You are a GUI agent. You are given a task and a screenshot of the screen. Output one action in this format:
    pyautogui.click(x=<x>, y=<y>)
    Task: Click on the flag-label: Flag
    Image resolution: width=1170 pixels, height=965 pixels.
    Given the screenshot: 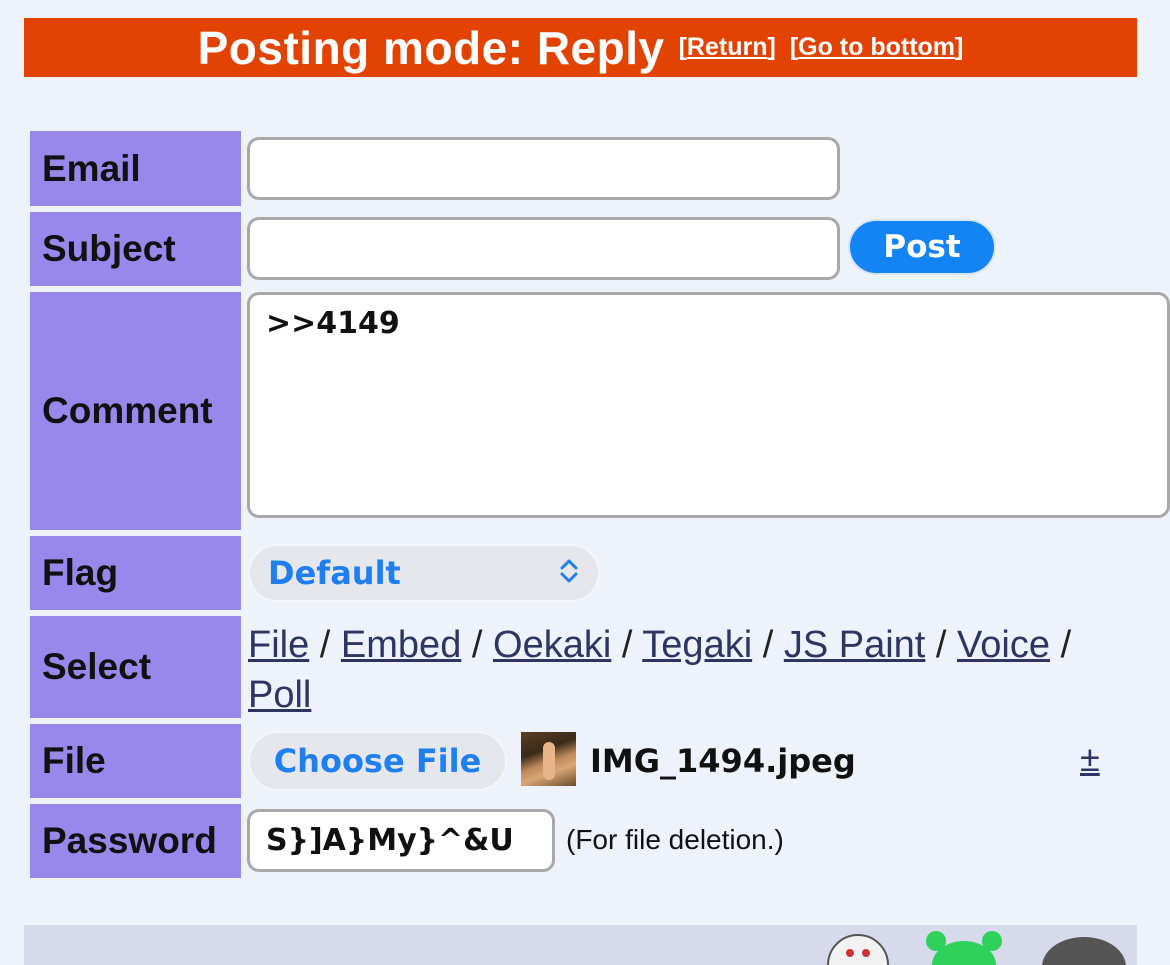 What is the action you would take?
    pyautogui.click(x=135, y=573)
    